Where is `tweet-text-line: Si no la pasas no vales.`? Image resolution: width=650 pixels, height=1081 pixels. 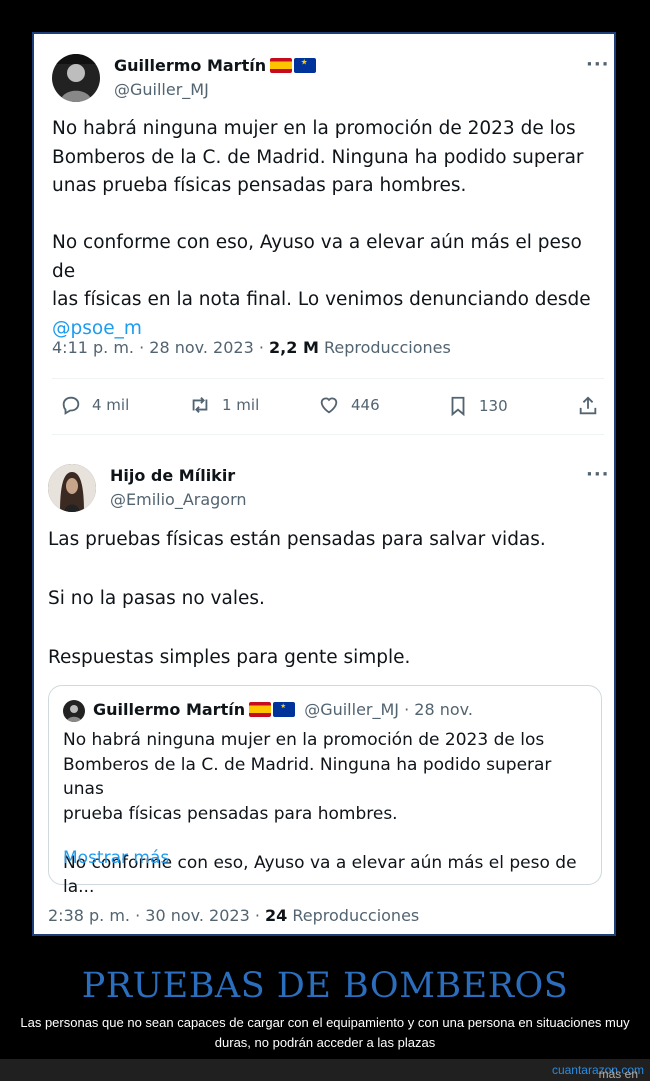
tweet-text-line: Si no la pasas no vales. is located at coordinates (156, 598).